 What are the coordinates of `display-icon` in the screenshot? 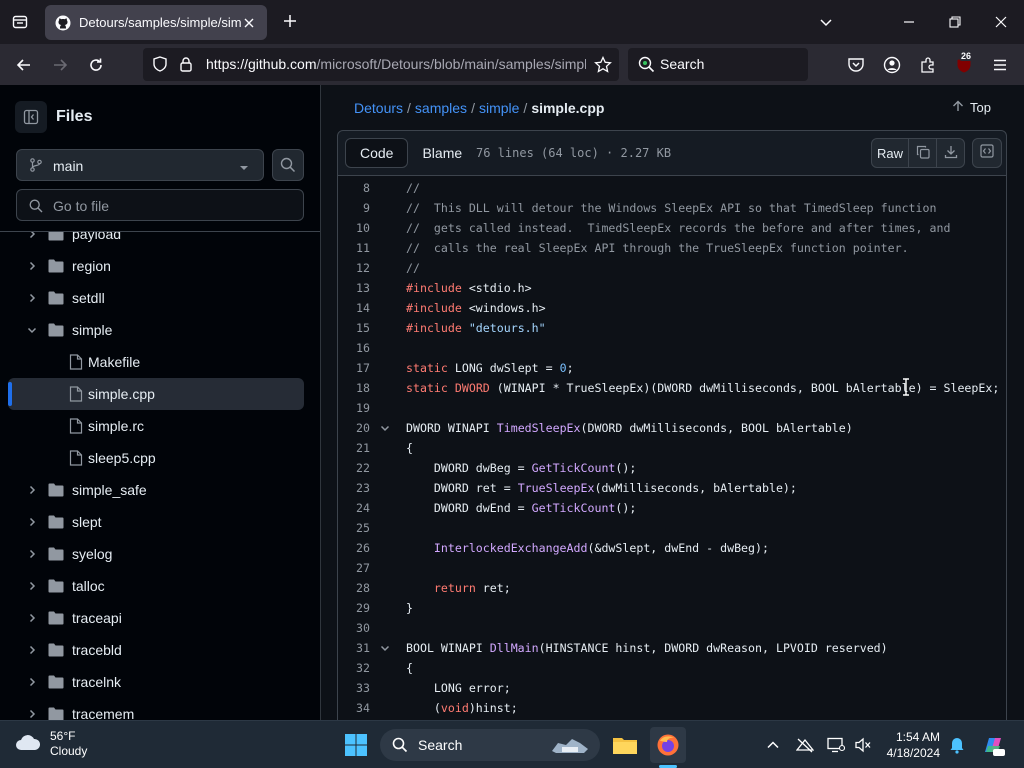 It's located at (836, 745).